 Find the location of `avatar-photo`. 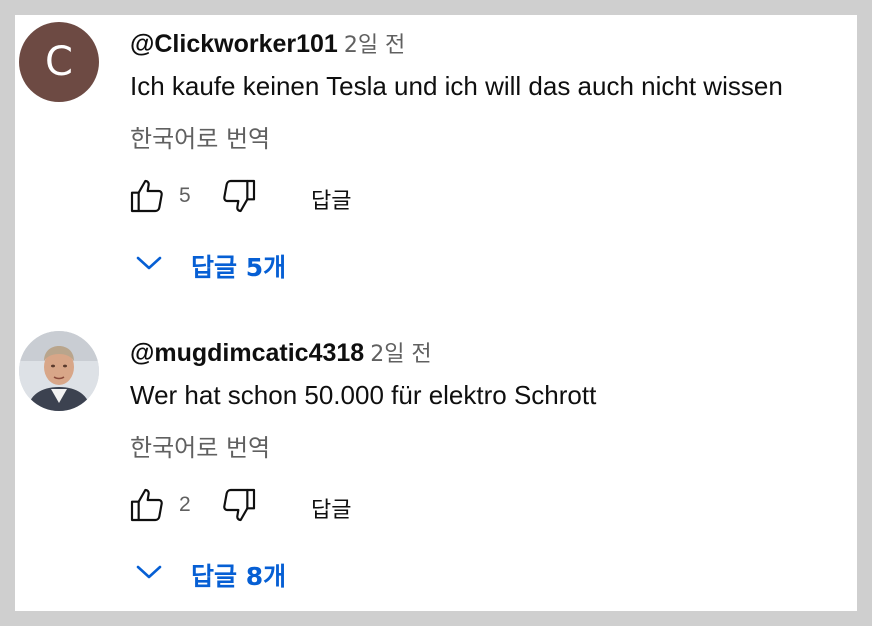

avatar-photo is located at coordinates (59, 371).